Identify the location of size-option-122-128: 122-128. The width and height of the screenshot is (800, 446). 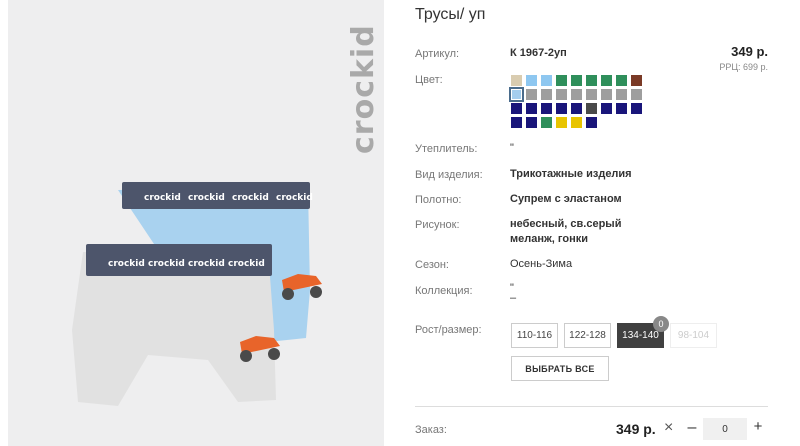
(587, 335).